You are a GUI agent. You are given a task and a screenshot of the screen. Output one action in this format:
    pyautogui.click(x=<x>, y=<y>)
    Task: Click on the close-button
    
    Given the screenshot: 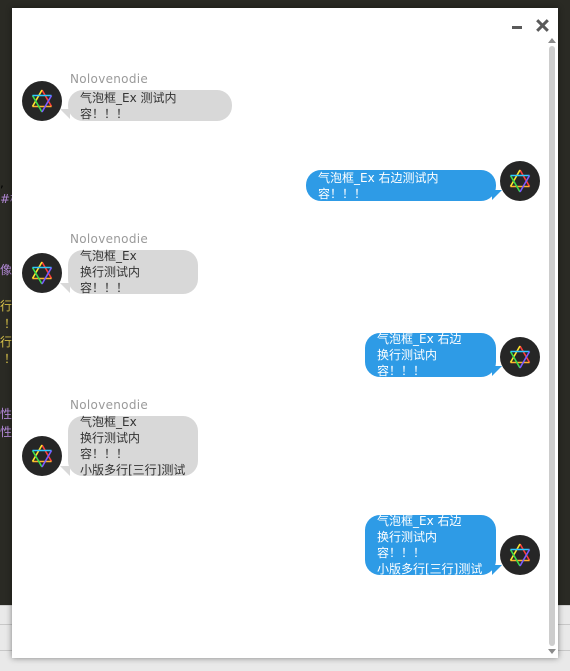 What is the action you would take?
    pyautogui.click(x=543, y=26)
    